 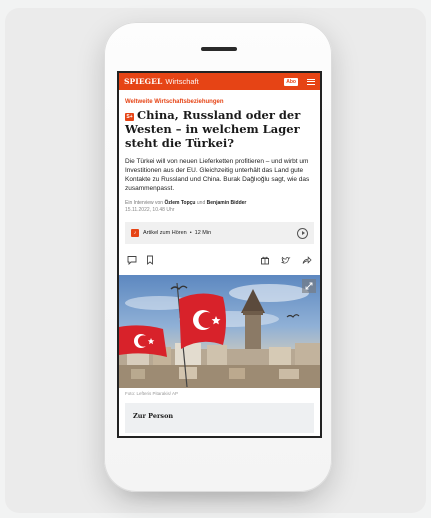 What do you see at coordinates (179, 203) in the screenshot?
I see `author-link: Özlem Topçu` at bounding box center [179, 203].